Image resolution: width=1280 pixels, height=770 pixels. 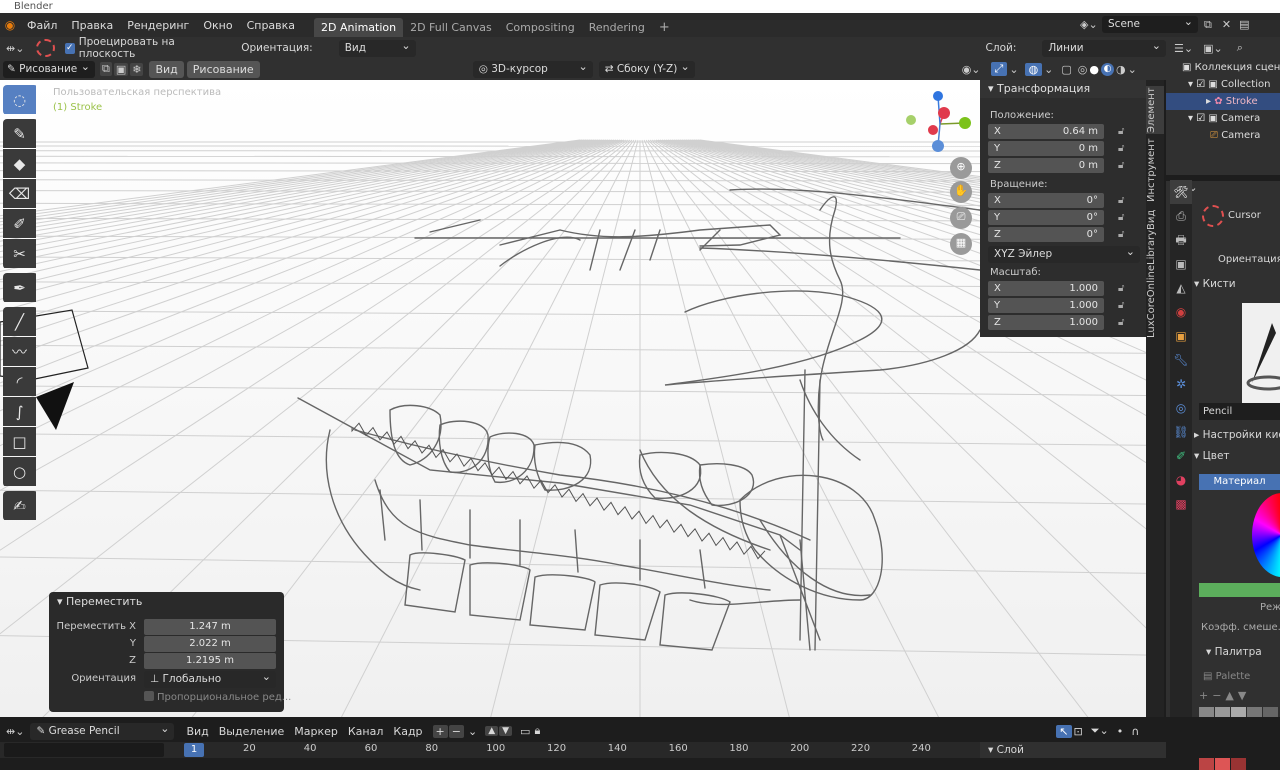 What do you see at coordinates (1046, 217) in the screenshot?
I see `rotation-y-field: Y0°` at bounding box center [1046, 217].